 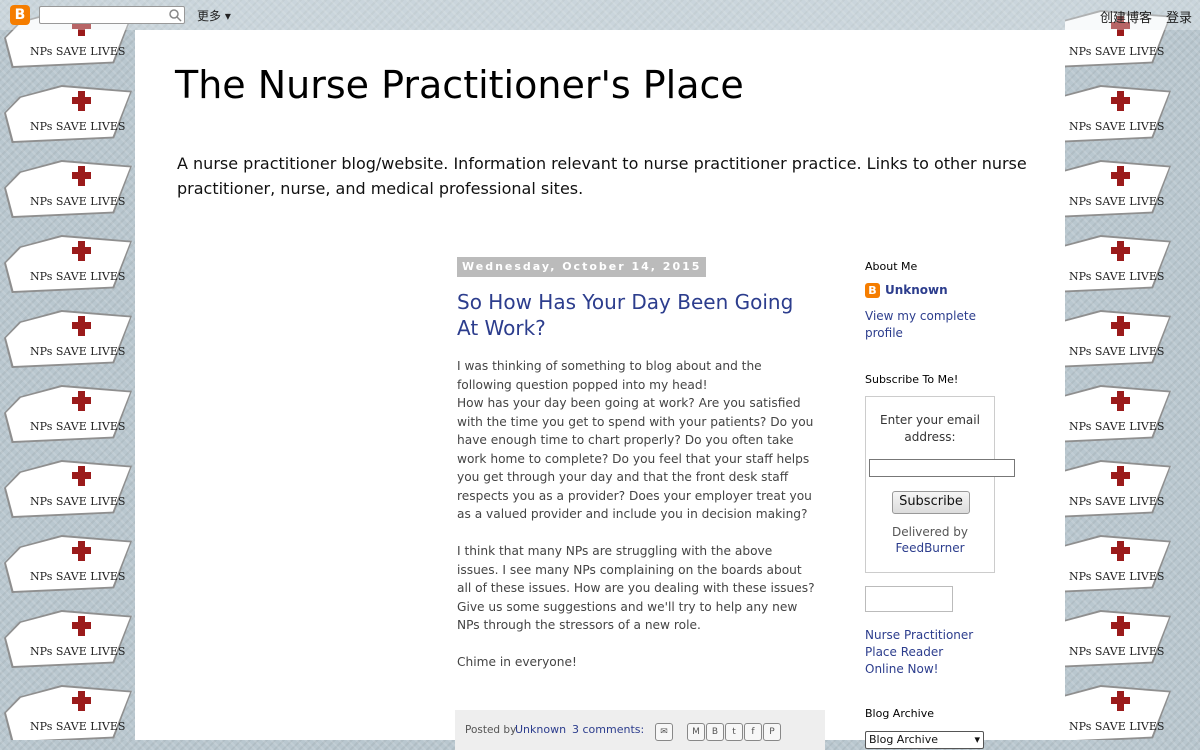 What do you see at coordinates (637, 315) in the screenshot?
I see `post-title: So How Has Your Day Been Going At Work?` at bounding box center [637, 315].